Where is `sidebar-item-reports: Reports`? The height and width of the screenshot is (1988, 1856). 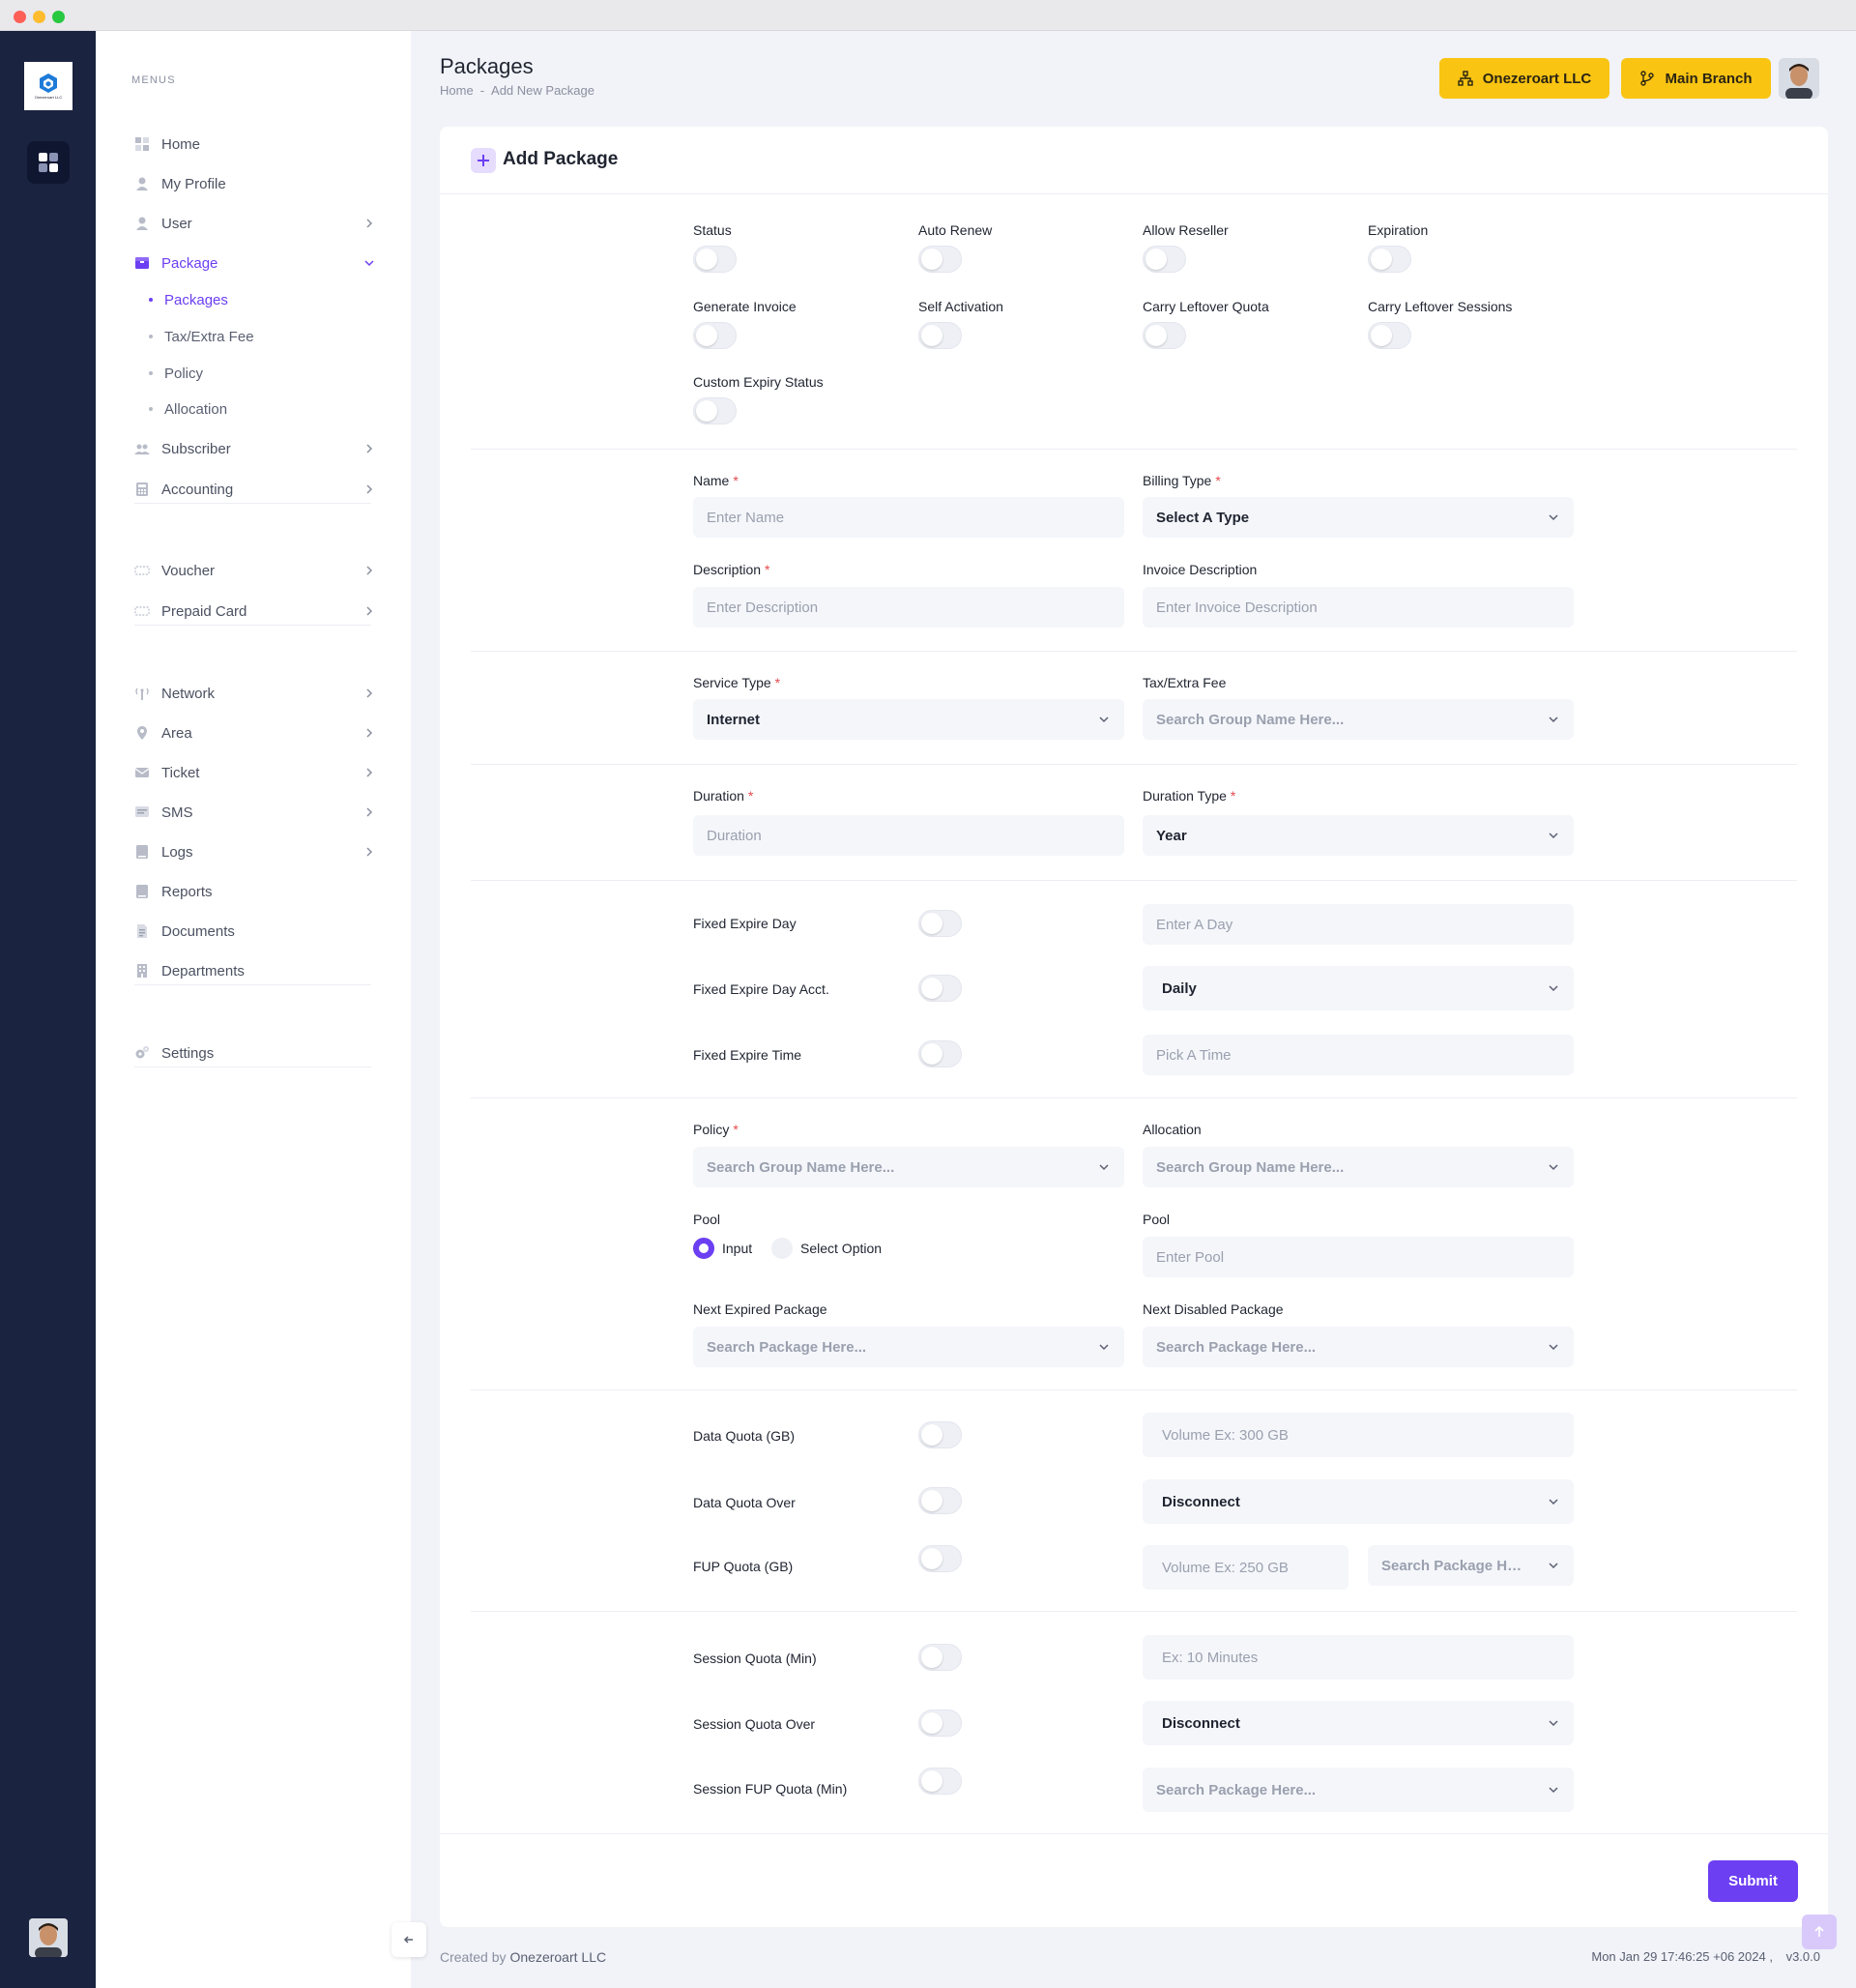 sidebar-item-reports: Reports is located at coordinates (255, 891).